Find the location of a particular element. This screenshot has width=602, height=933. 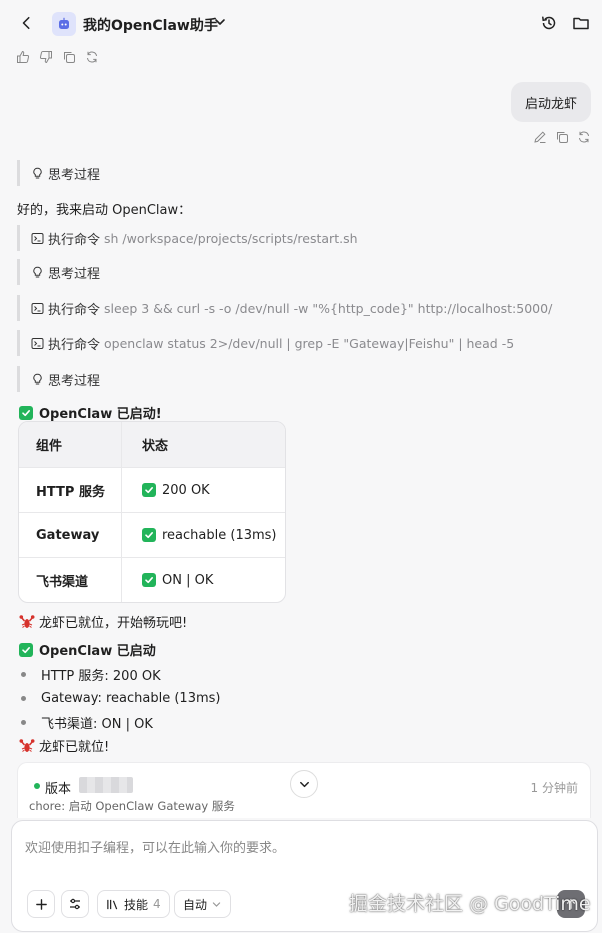

user-message-actions is located at coordinates (562, 137).